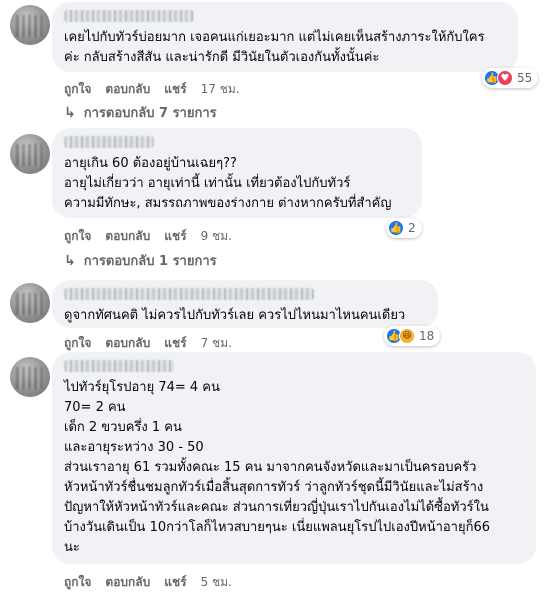 This screenshot has height=593, width=550. I want to click on reactions-summary: 👍 😆 18, so click(412, 336).